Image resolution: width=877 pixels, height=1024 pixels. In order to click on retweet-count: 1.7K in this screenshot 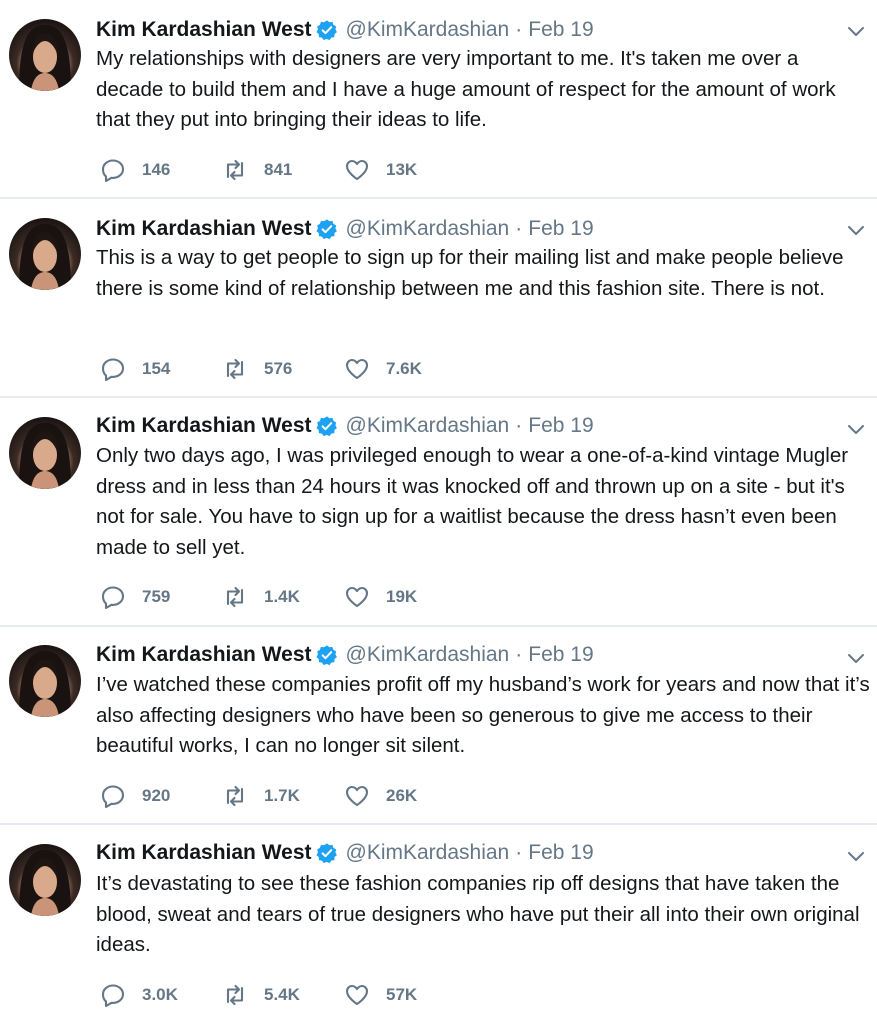, I will do `click(282, 795)`.